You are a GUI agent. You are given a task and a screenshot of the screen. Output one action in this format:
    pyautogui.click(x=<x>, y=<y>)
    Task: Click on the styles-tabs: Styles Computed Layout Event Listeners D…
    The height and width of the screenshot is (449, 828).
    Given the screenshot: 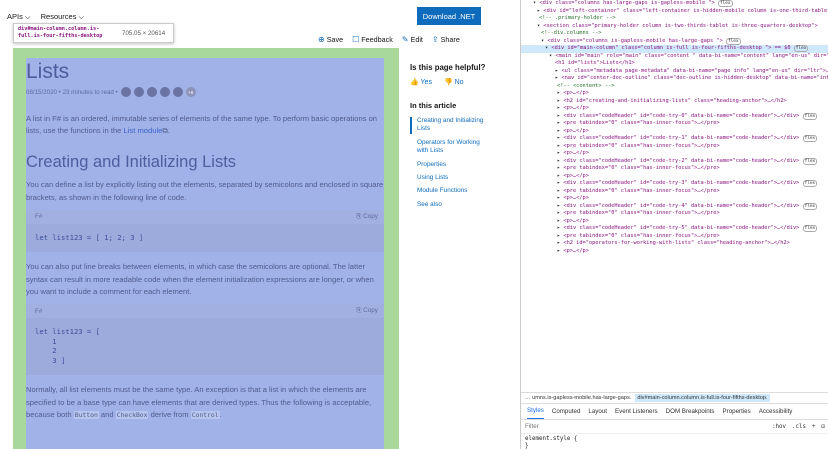 What is the action you would take?
    pyautogui.click(x=674, y=412)
    